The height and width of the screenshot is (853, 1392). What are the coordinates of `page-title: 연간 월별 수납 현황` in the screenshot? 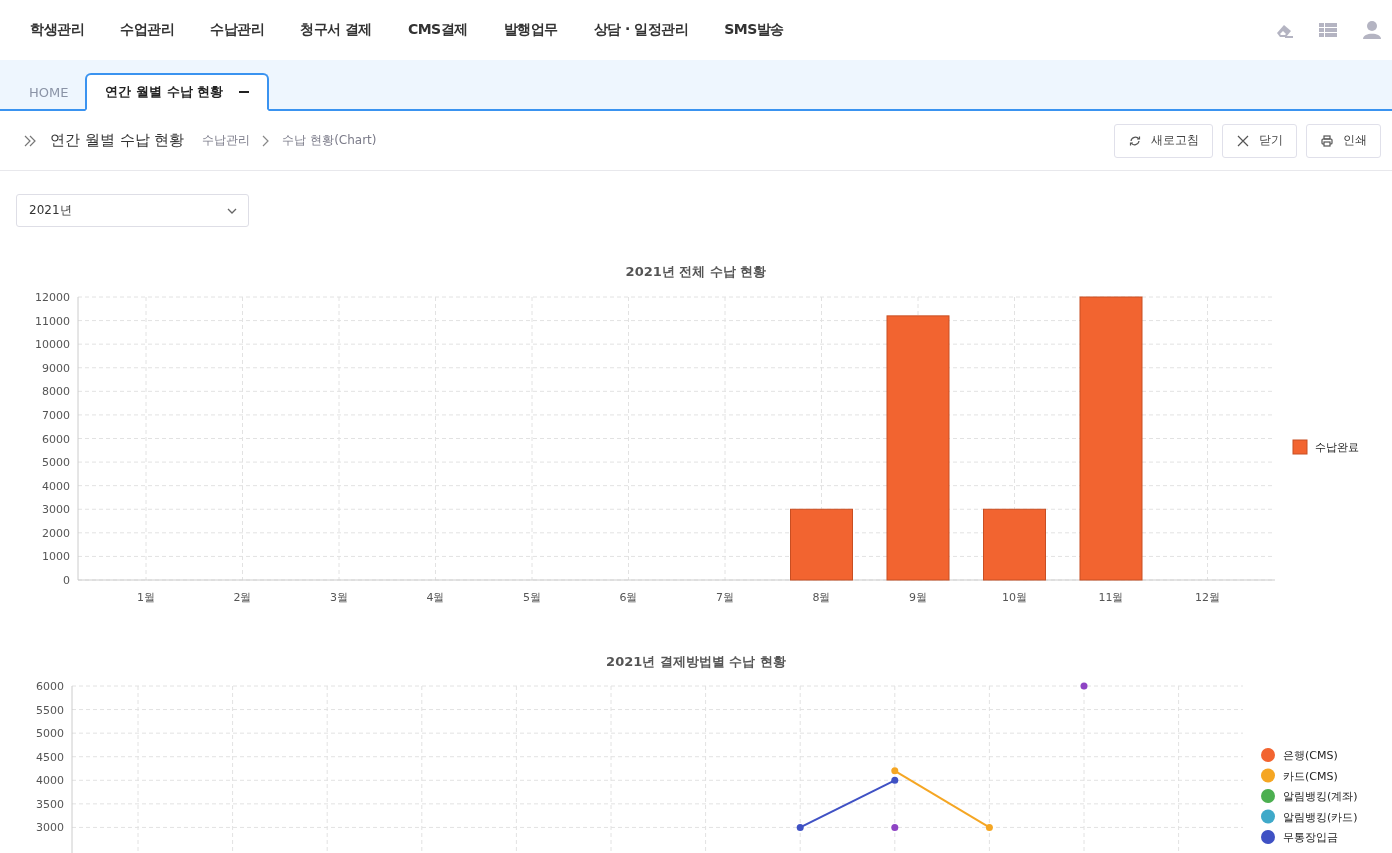 It's located at (117, 140).